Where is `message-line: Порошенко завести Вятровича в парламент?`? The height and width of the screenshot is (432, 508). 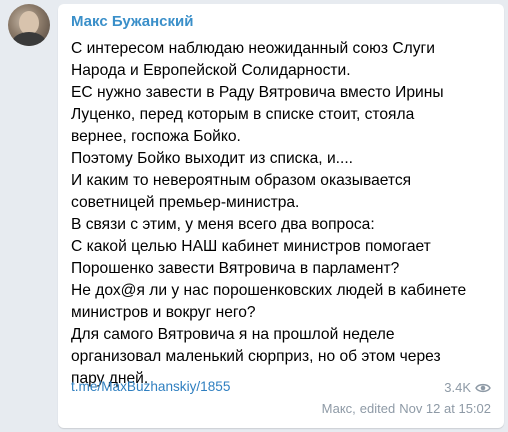
message-line: Порошенко завести Вятровича в парламент? is located at coordinates (235, 268).